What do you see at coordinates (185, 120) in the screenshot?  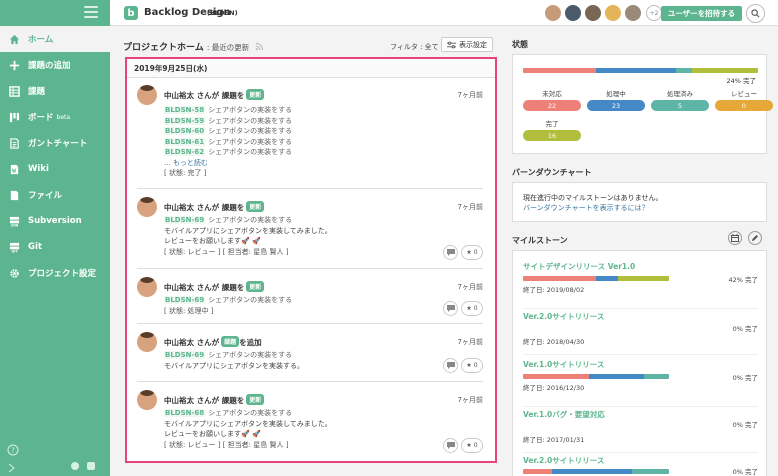 I see `issue-key: BLDSN-59` at bounding box center [185, 120].